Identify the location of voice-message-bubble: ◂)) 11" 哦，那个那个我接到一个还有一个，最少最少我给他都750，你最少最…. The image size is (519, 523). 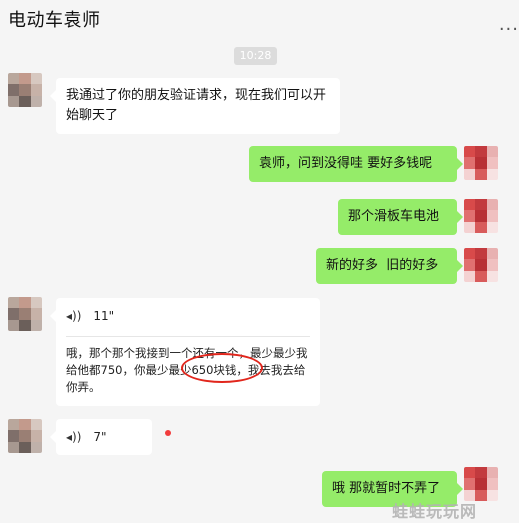
(185, 352).